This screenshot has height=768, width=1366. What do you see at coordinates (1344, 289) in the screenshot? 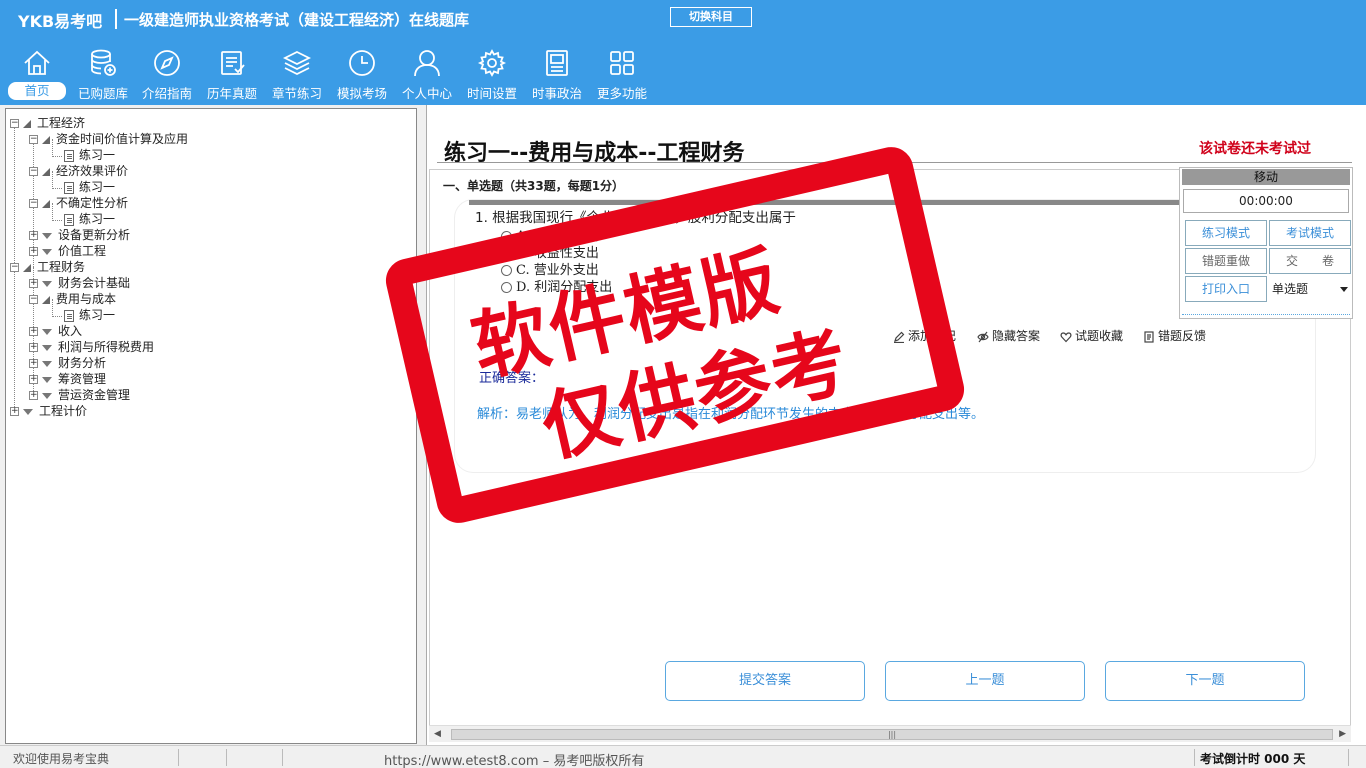
I see `dropdown-arrow-icon` at bounding box center [1344, 289].